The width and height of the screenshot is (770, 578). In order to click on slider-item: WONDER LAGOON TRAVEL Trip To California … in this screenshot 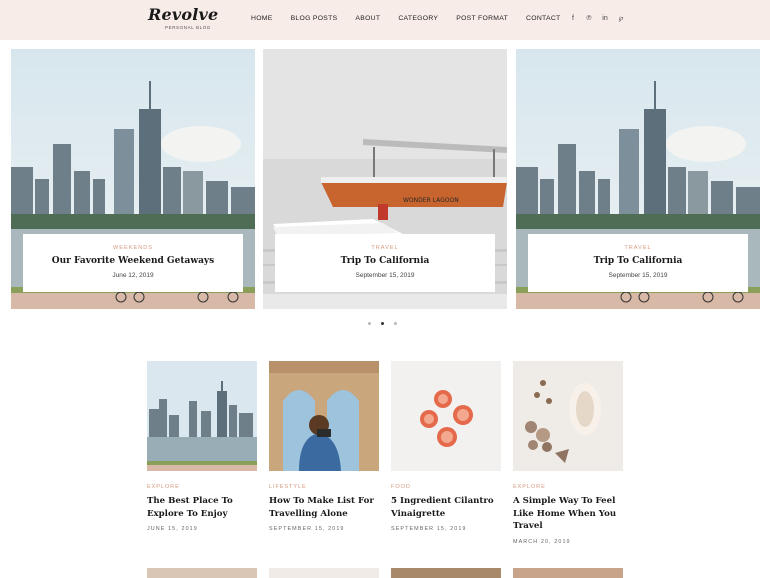, I will do `click(385, 179)`.